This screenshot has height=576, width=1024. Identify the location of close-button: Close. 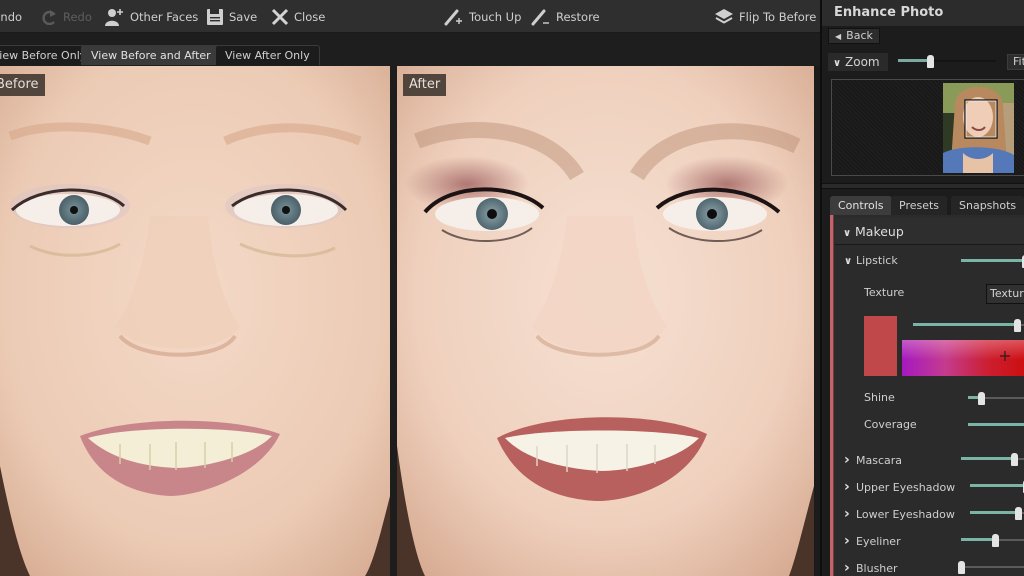
(298, 17).